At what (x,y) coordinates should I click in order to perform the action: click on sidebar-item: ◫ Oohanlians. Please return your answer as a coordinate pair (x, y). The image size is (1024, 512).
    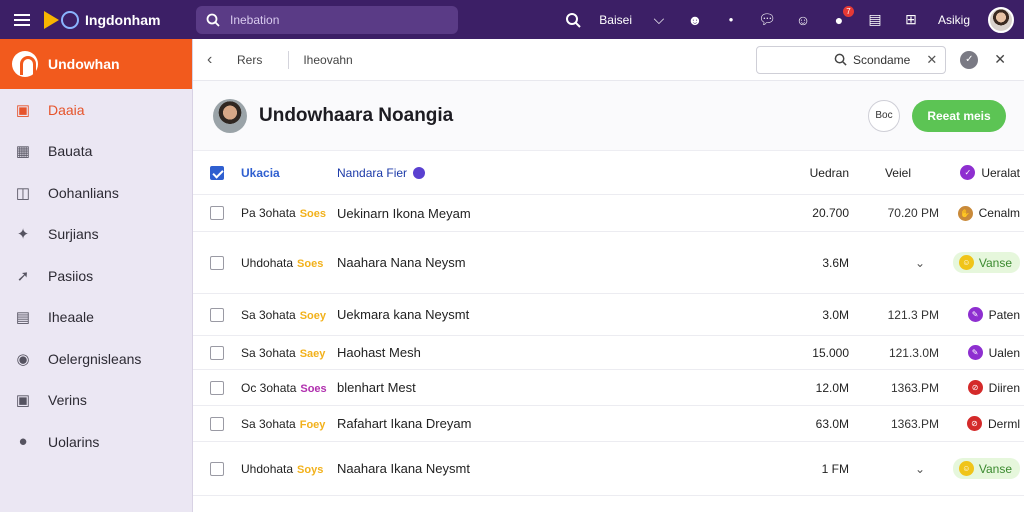
    Looking at the image, I should click on (96, 193).